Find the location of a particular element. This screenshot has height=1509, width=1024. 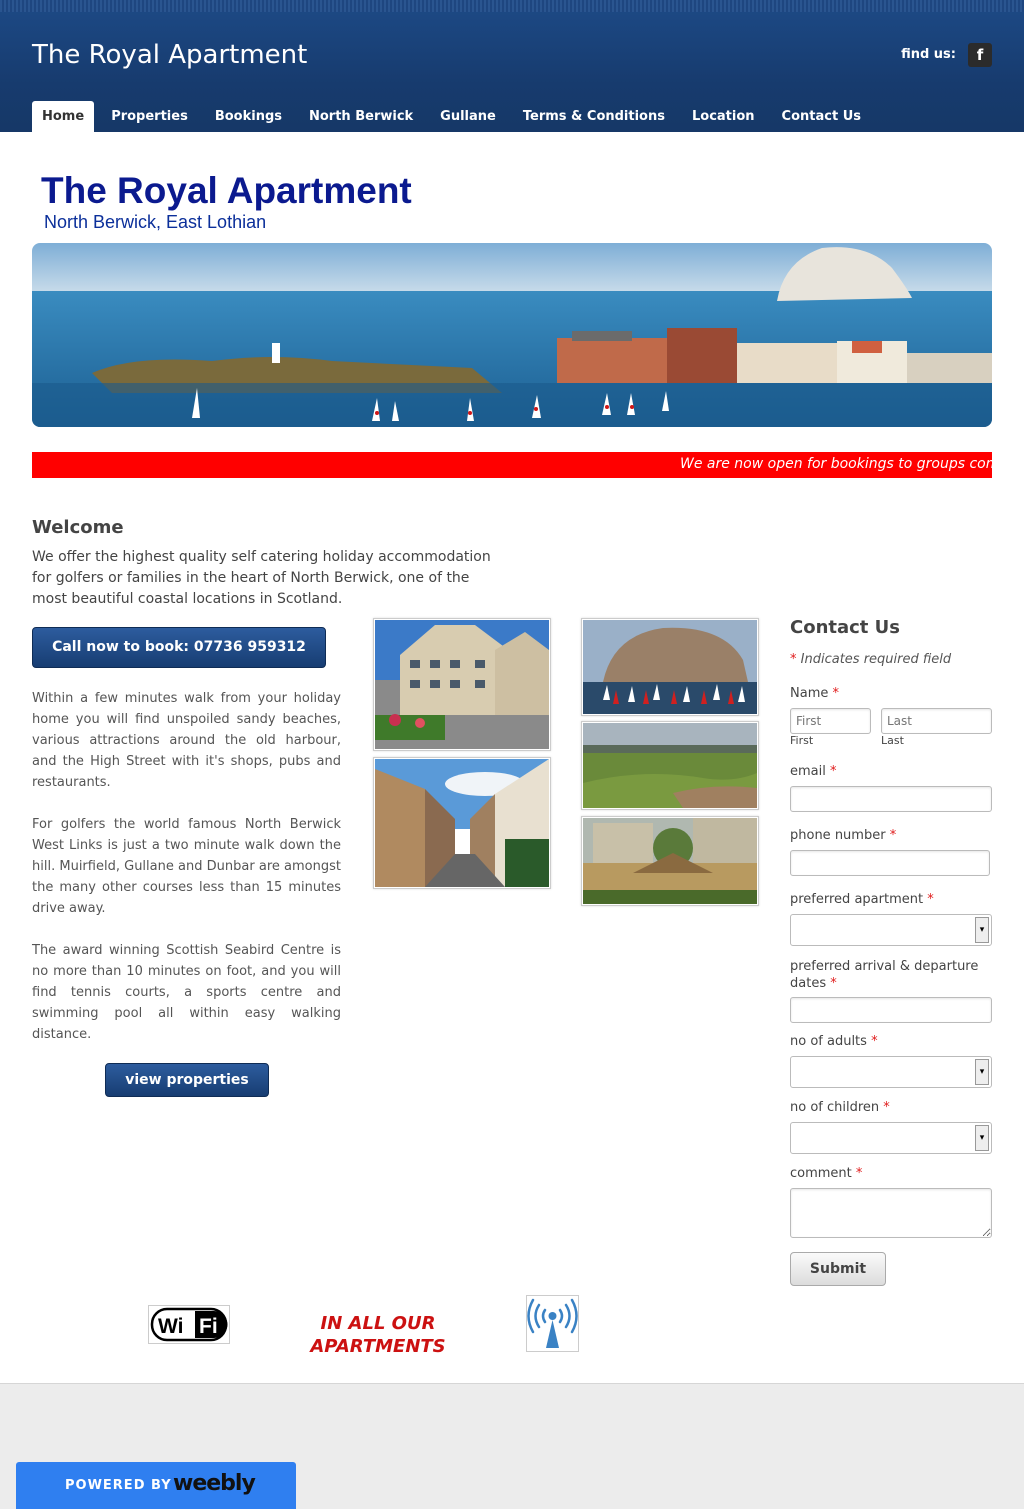

comment-label: comment * is located at coordinates (826, 1173).